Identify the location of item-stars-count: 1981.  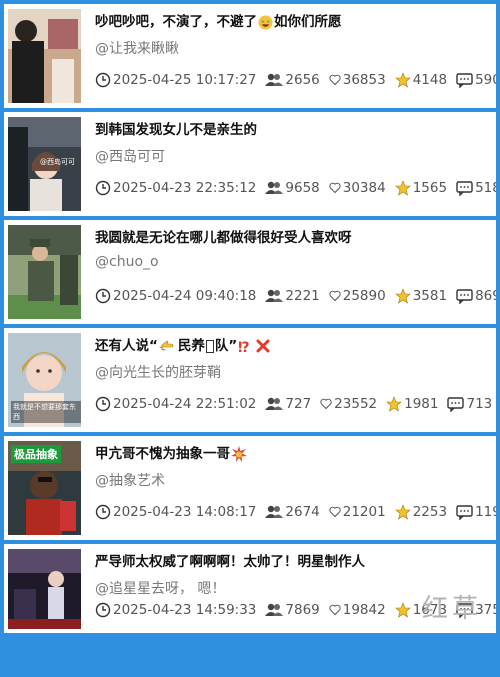
(421, 404).